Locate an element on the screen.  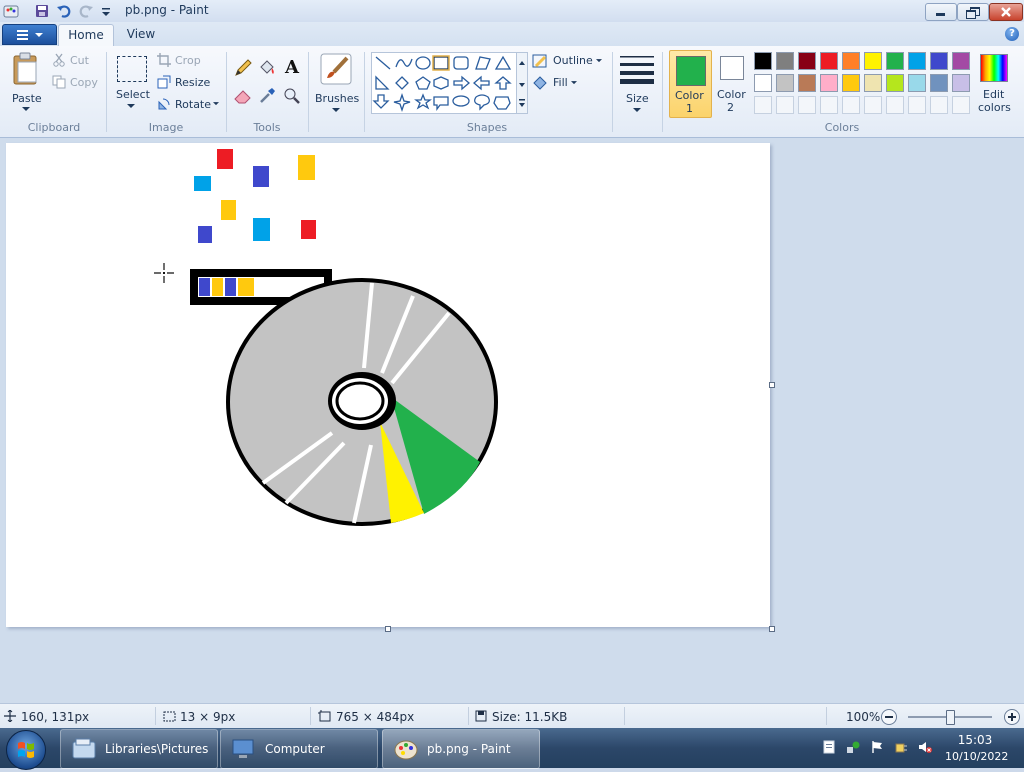
undo-icon is located at coordinates (64, 11).